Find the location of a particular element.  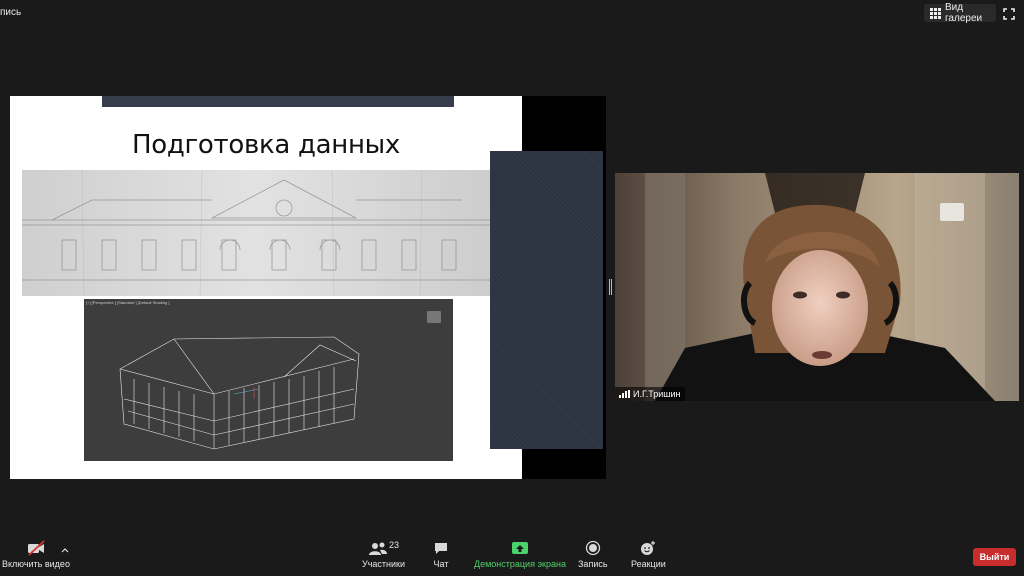

chat-icon is located at coordinates (441, 548).